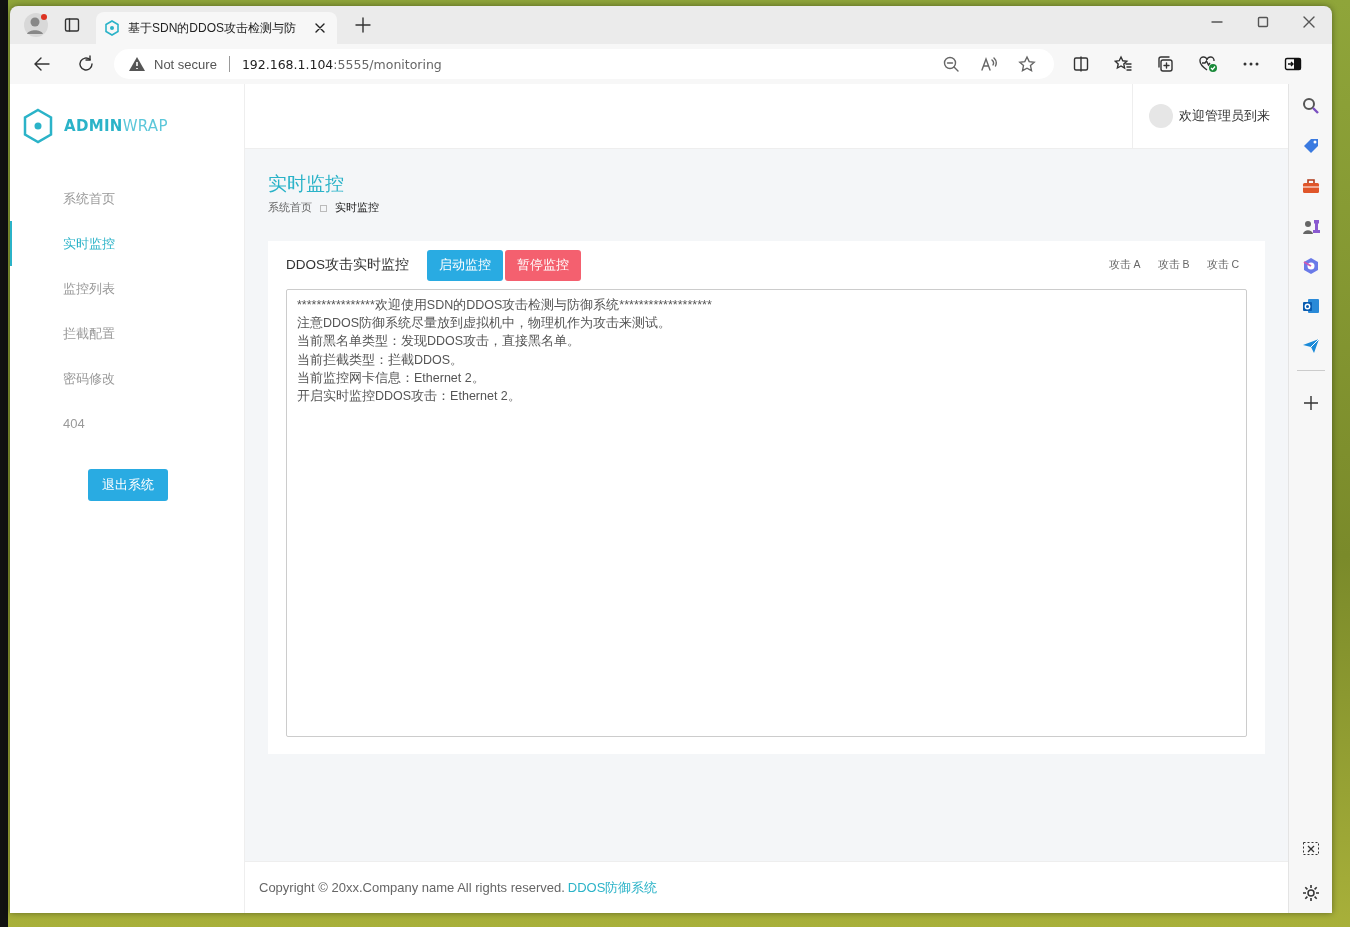  What do you see at coordinates (112, 28) in the screenshot?
I see `hexagon-icon` at bounding box center [112, 28].